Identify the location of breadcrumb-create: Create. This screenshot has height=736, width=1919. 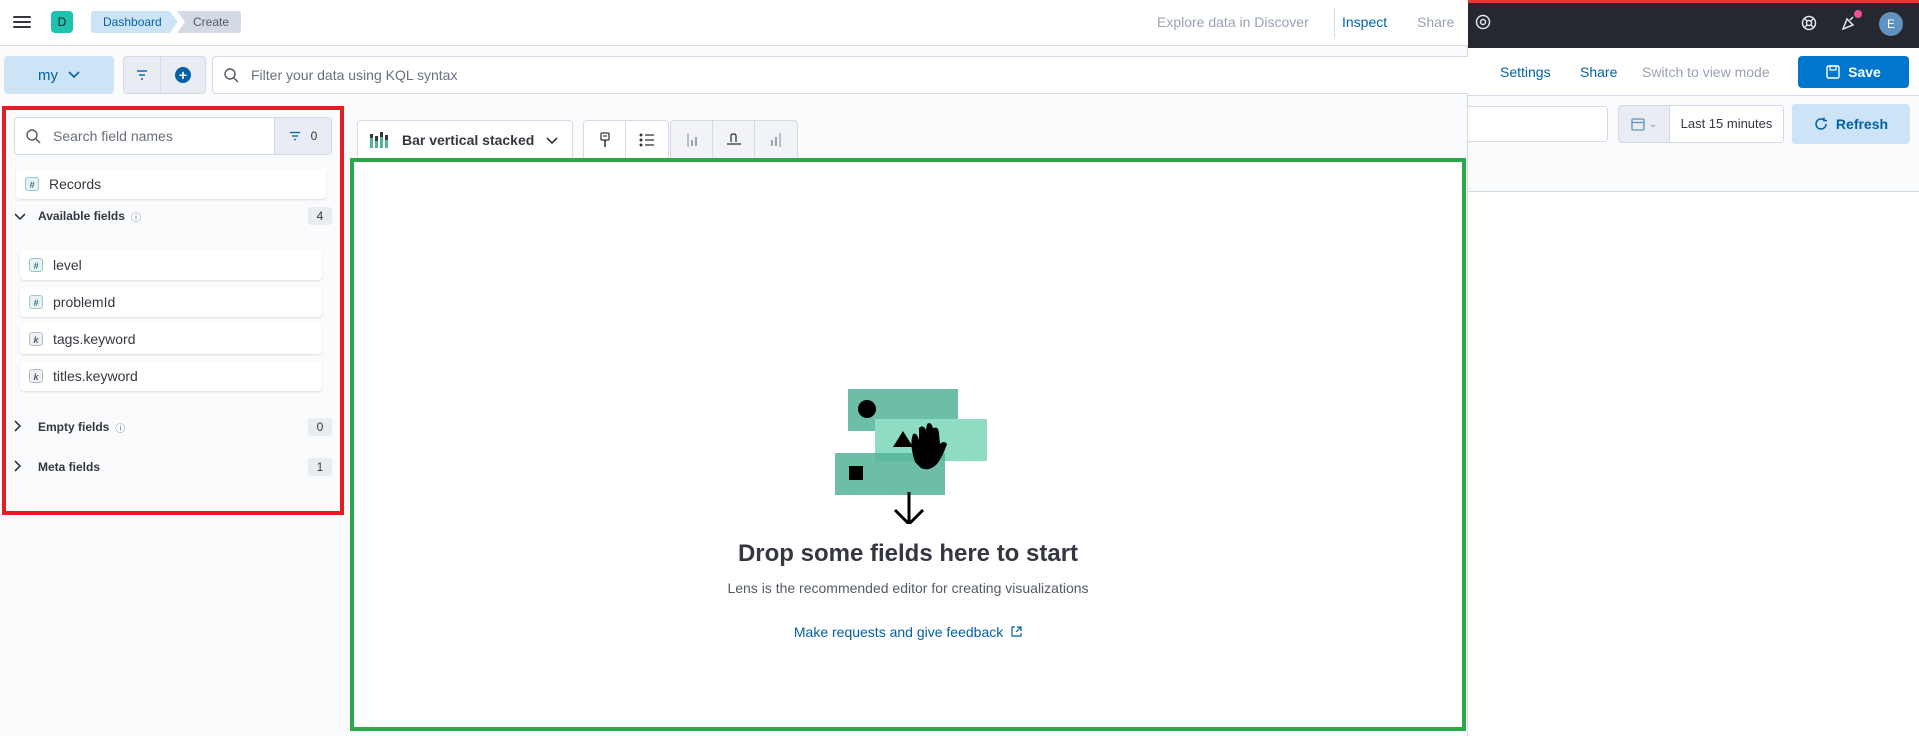
(209, 22).